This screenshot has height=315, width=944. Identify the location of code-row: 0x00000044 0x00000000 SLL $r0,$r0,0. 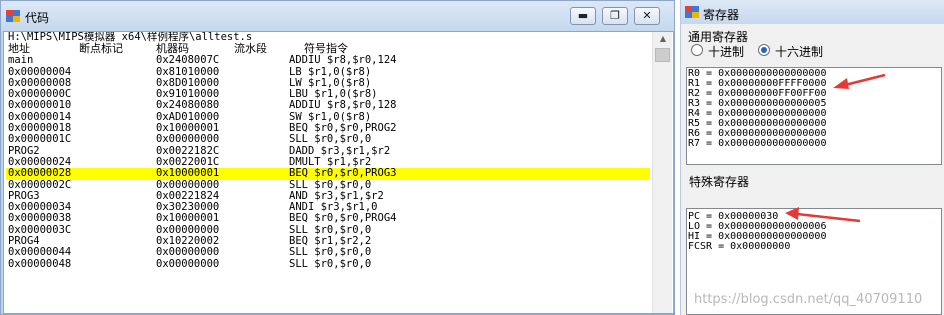
(328, 252).